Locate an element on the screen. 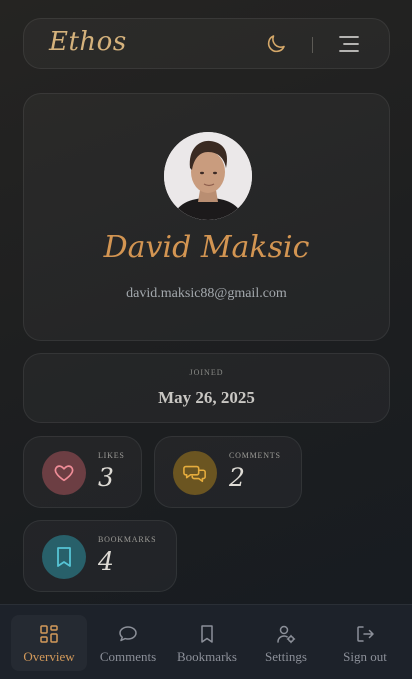  nav-label-overview: Overview is located at coordinates (49, 656).